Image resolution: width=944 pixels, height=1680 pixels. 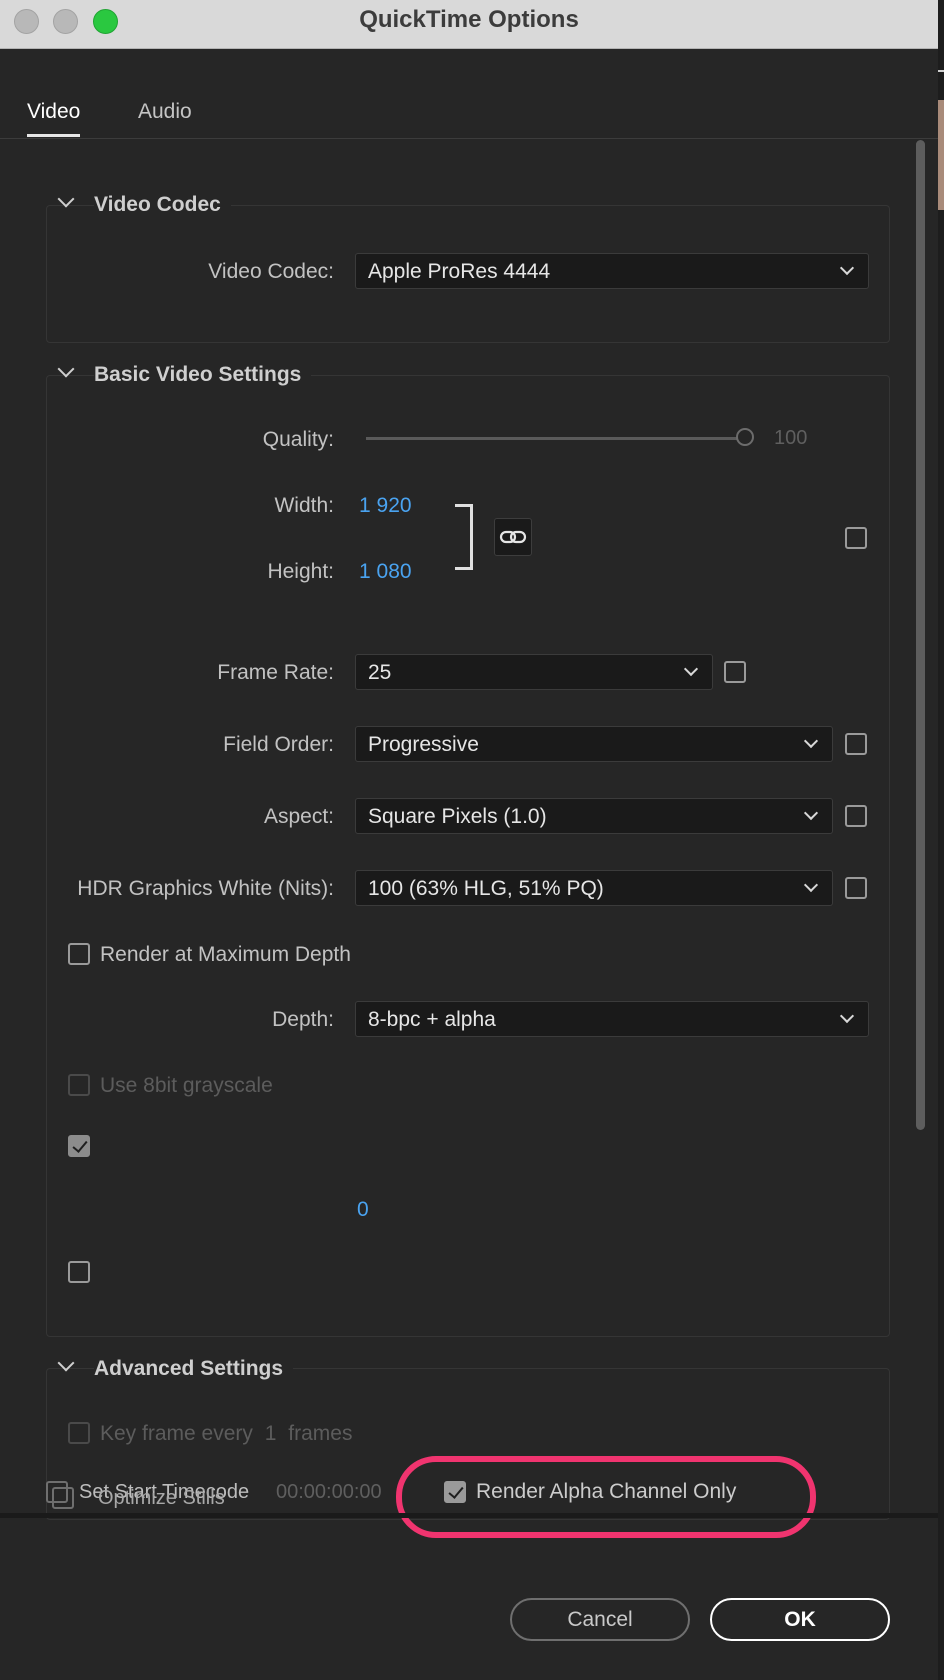 What do you see at coordinates (941, 71) in the screenshot?
I see `background-window-detail` at bounding box center [941, 71].